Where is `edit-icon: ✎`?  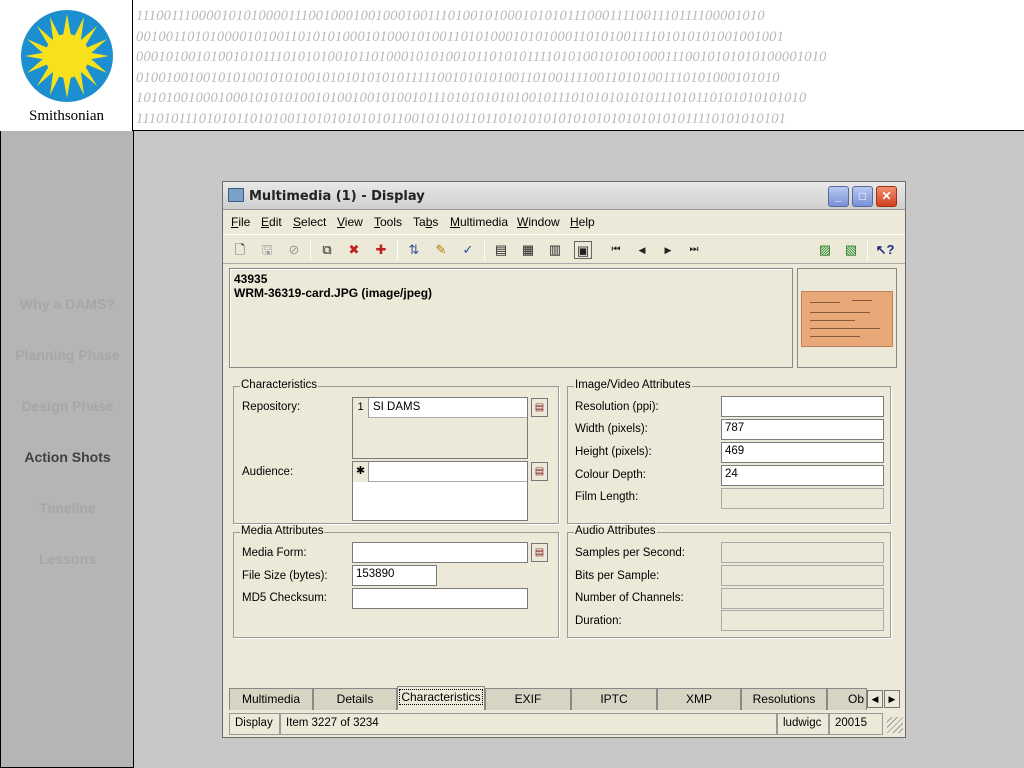 edit-icon: ✎ is located at coordinates (441, 250).